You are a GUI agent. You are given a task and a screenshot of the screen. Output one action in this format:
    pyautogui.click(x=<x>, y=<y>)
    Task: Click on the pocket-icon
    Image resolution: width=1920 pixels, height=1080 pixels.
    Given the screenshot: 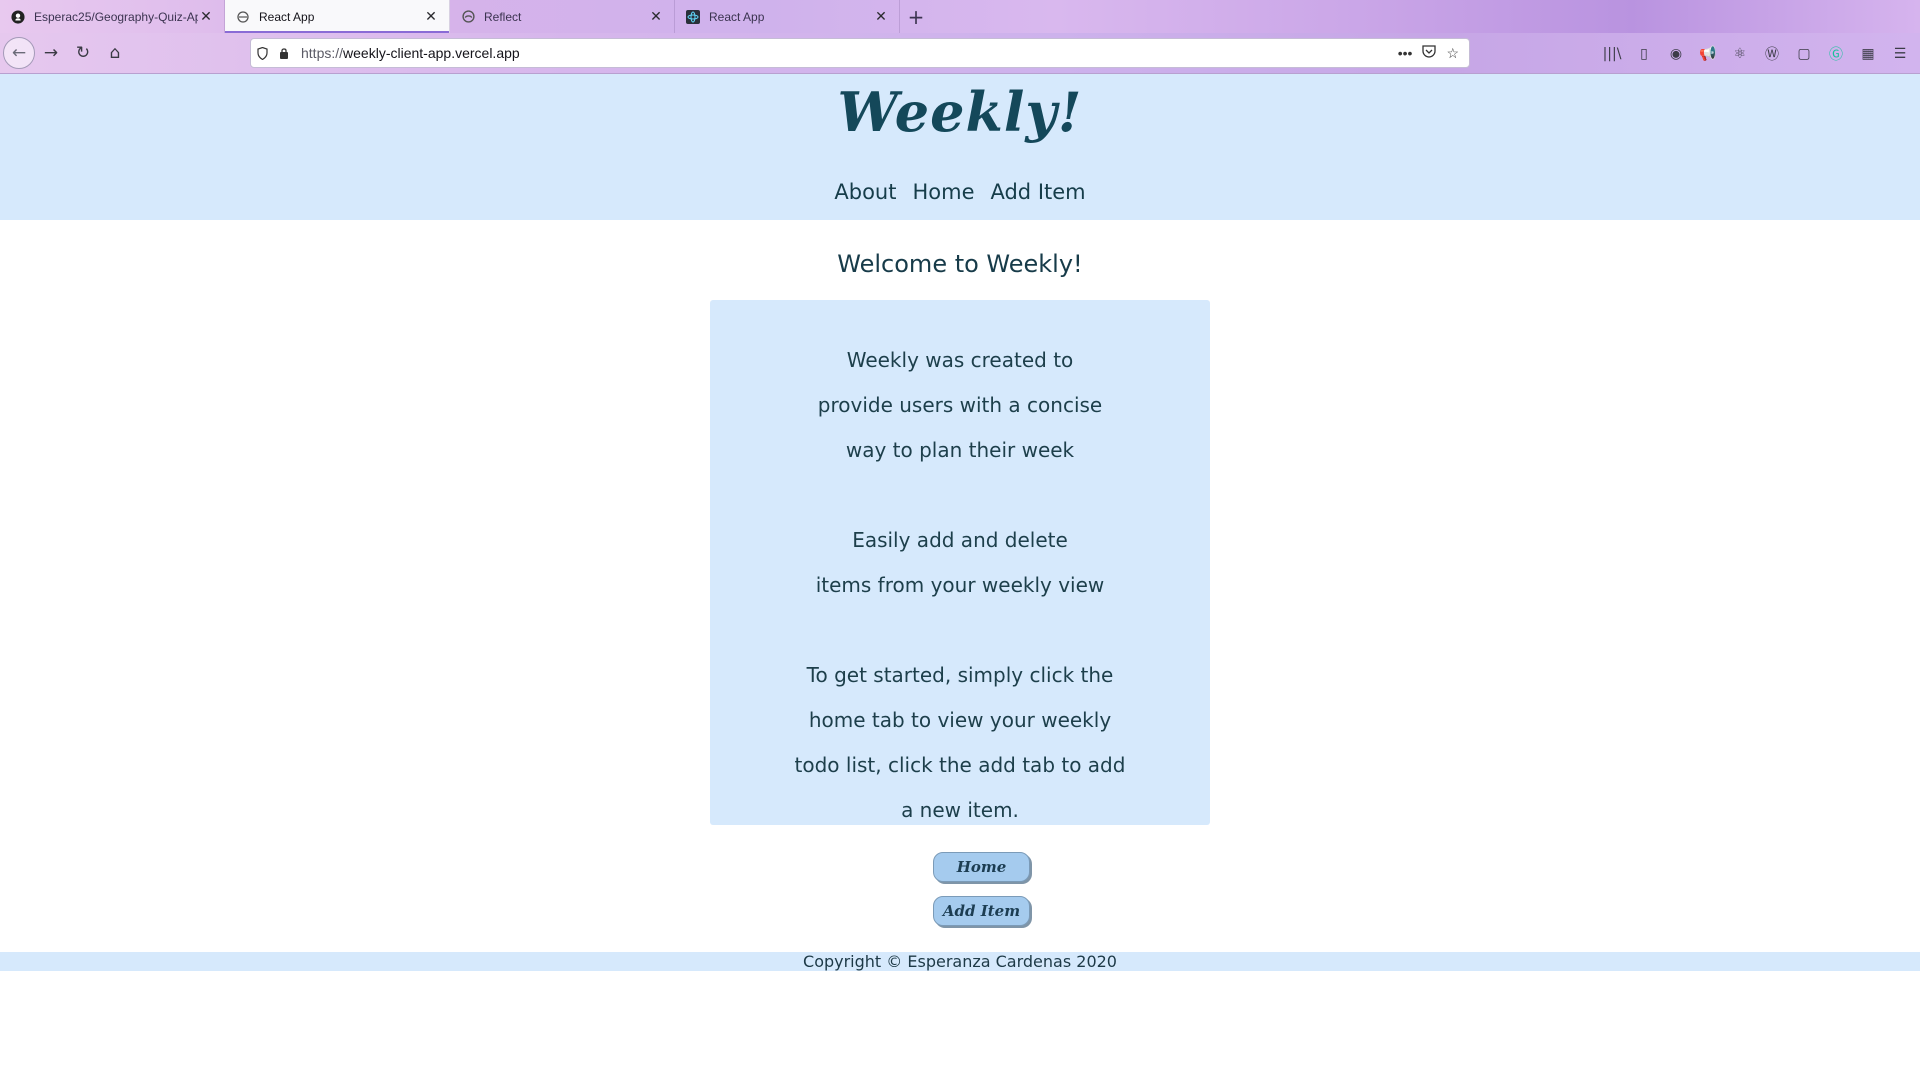 What is the action you would take?
    pyautogui.click(x=1429, y=53)
    